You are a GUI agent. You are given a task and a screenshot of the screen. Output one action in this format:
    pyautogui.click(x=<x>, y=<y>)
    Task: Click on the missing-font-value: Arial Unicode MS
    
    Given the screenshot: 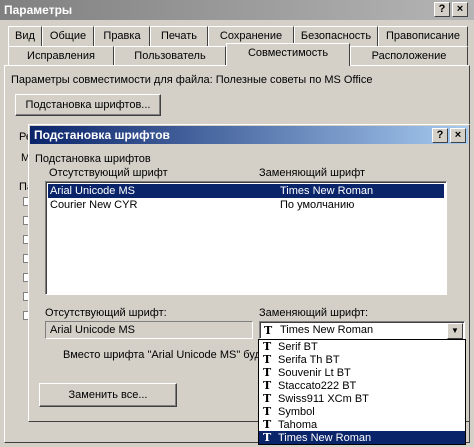 What is the action you would take?
    pyautogui.click(x=92, y=330)
    